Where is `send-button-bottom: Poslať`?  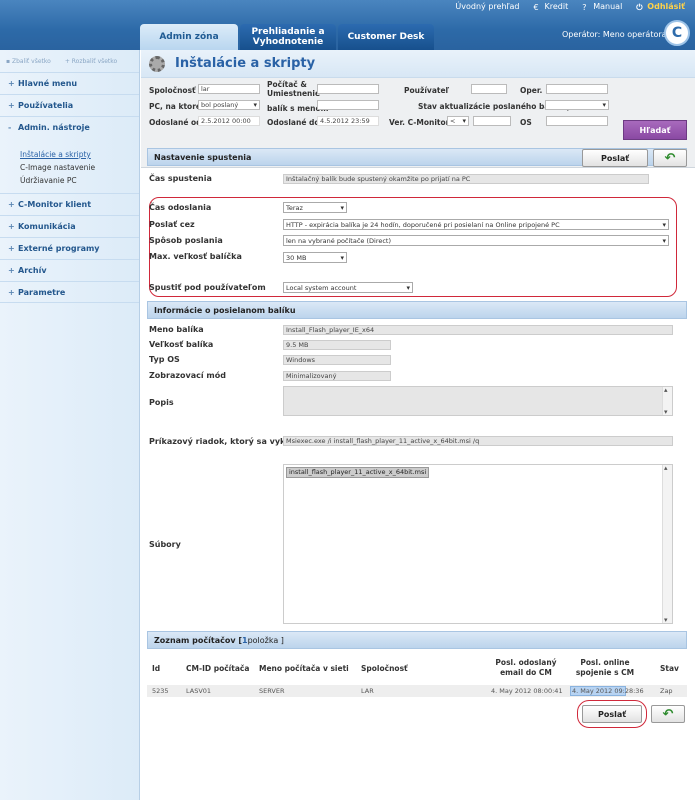
send-button-bottom: Poslať is located at coordinates (612, 714).